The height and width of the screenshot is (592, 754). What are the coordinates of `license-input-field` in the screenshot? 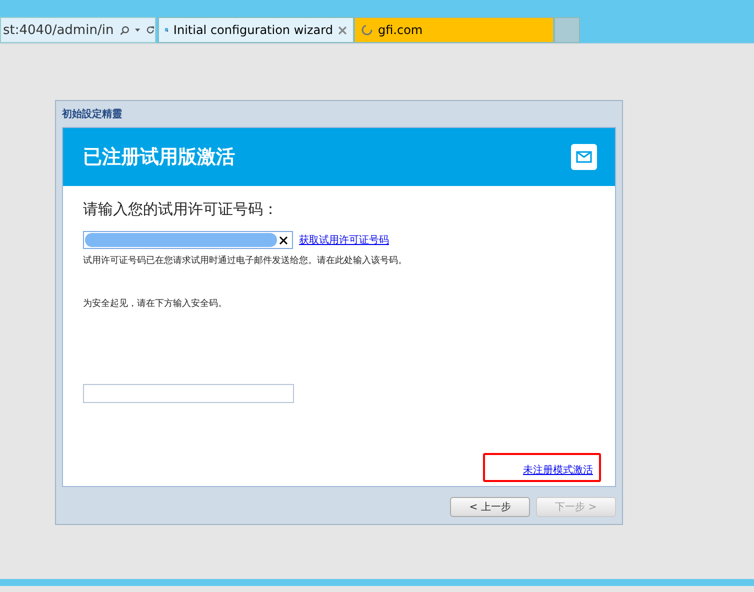 It's located at (188, 240).